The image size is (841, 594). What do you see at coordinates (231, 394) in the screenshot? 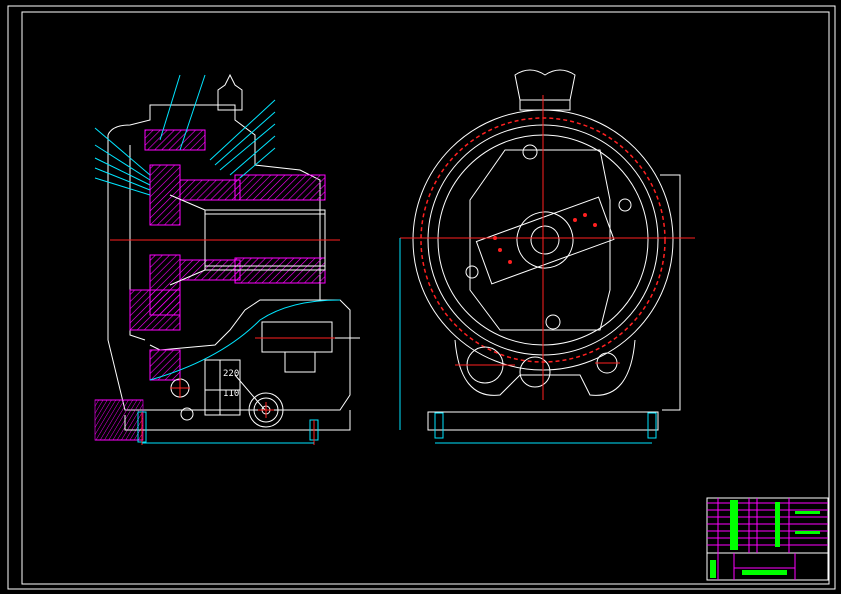
I see `voltage-label-110: 110` at bounding box center [231, 394].